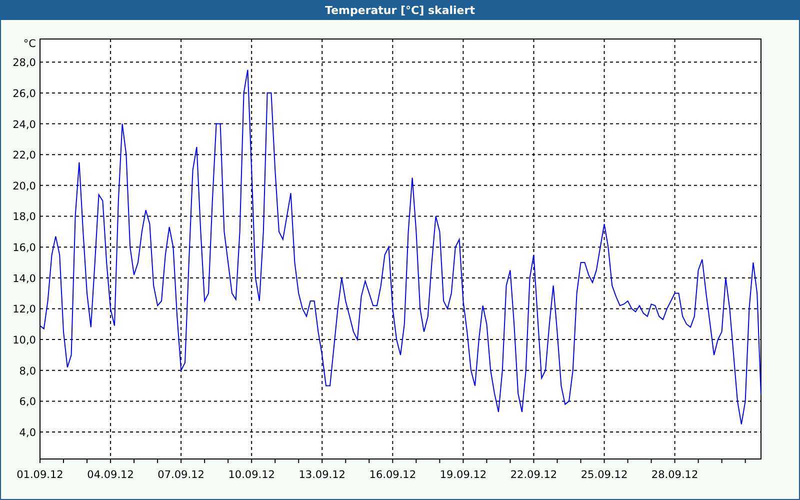 This screenshot has width=800, height=500. I want to click on x-tick-label: 22.09.12, so click(534, 475).